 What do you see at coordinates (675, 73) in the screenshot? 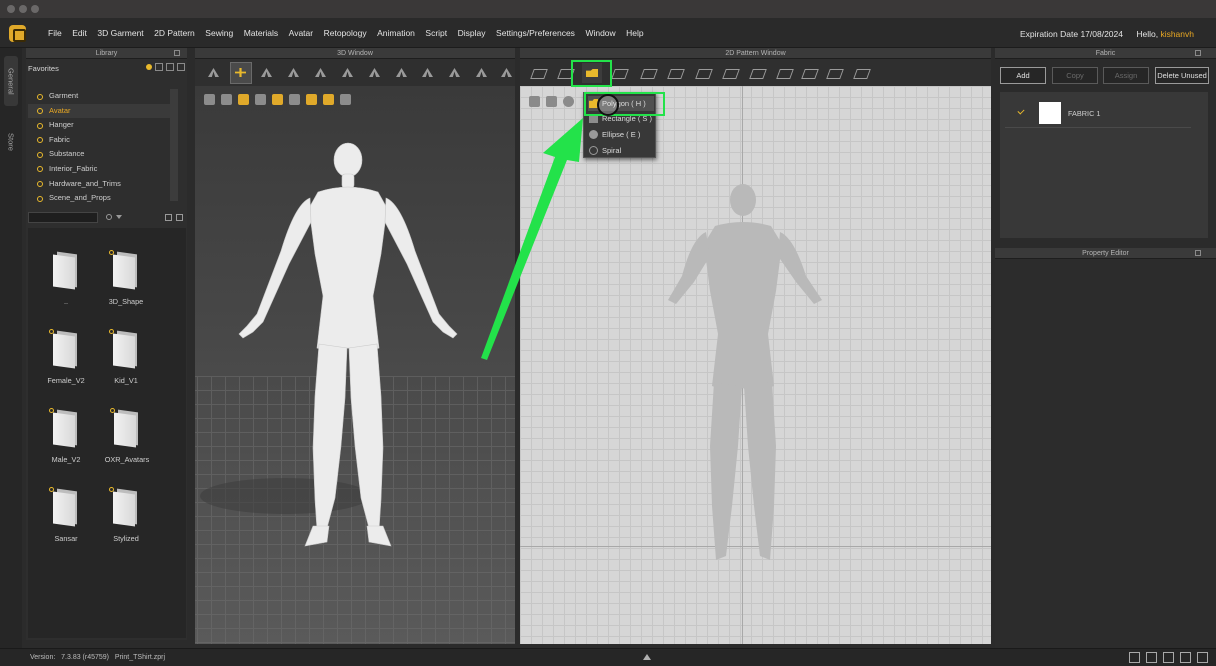
I see `curve-point-tool` at bounding box center [675, 73].